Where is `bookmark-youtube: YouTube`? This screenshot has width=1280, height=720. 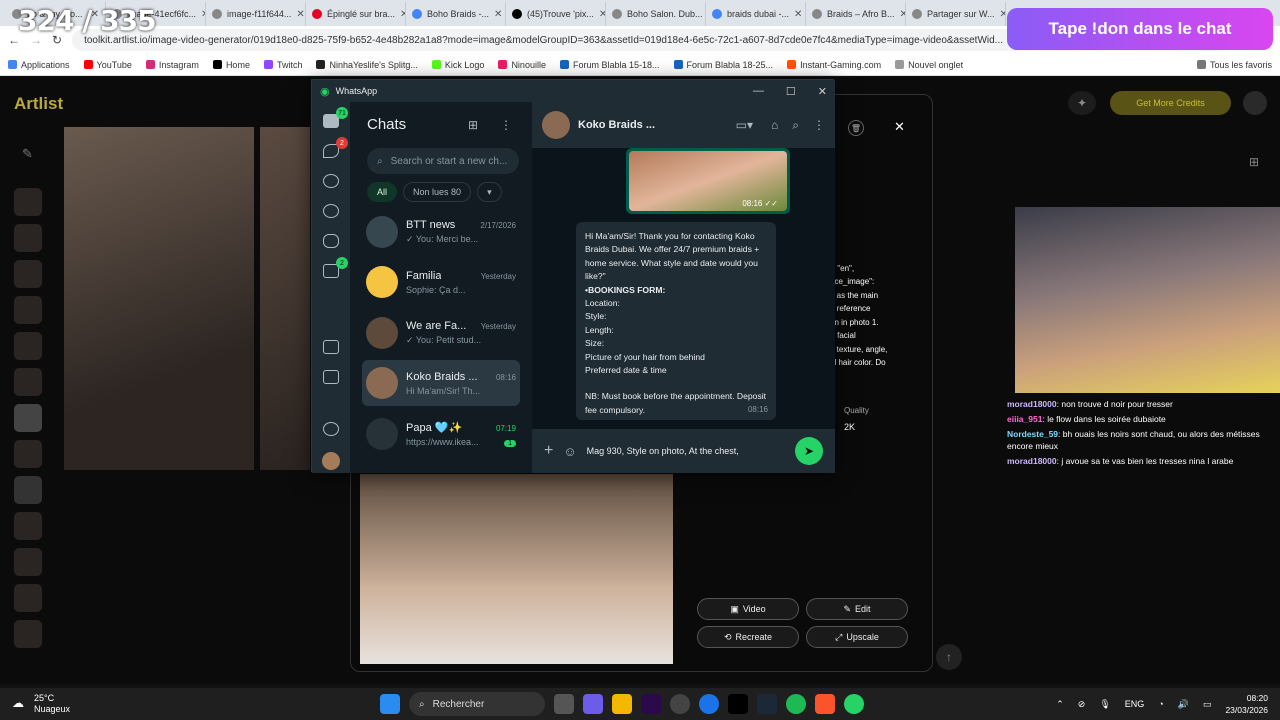 bookmark-youtube: YouTube is located at coordinates (107, 65).